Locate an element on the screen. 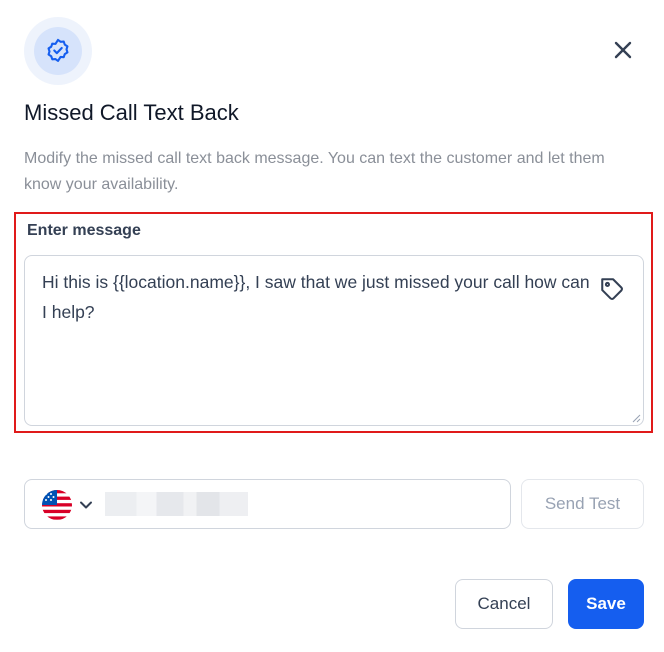 This screenshot has height=652, width=664. phone-number-redacted is located at coordinates (176, 504).